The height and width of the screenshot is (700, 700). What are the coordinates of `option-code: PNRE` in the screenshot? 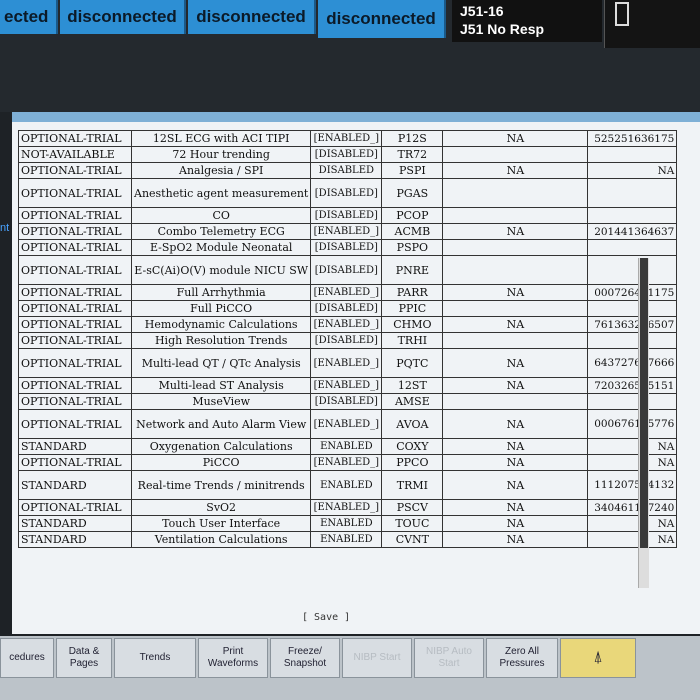 It's located at (412, 270).